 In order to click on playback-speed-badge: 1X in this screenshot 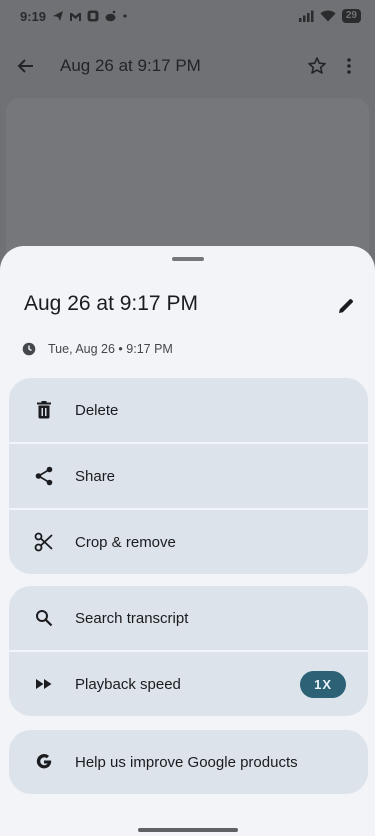, I will do `click(323, 684)`.